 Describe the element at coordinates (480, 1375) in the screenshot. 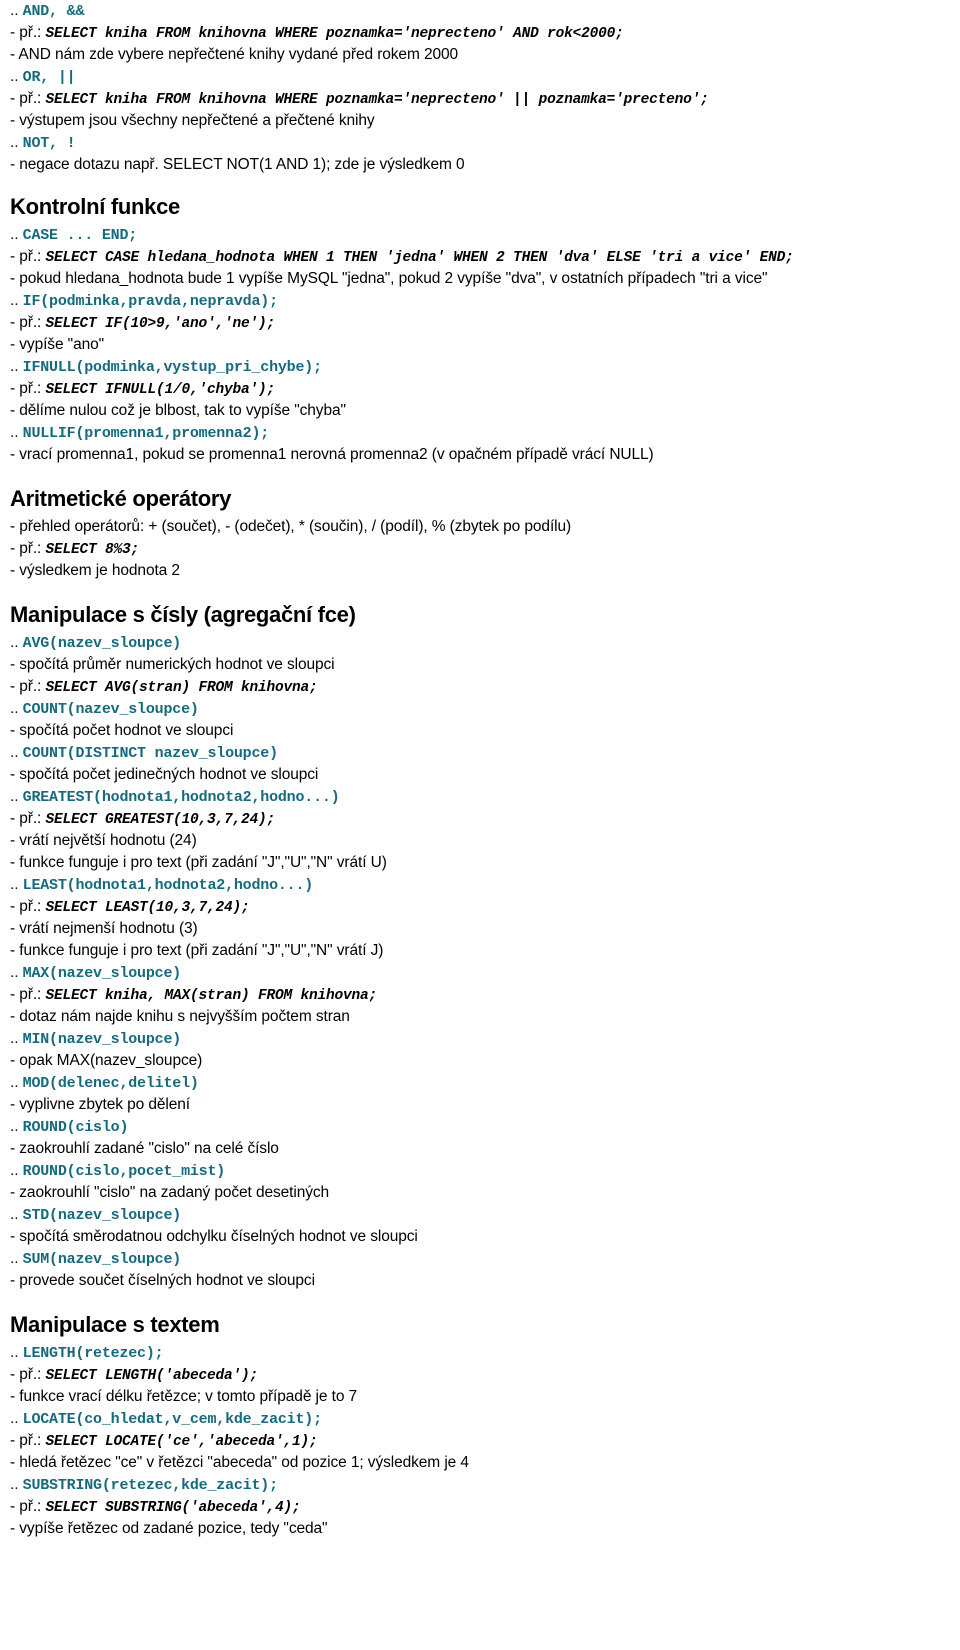

I see `example-line: - př.: SELECT LENGTH('abeceda');` at that location.